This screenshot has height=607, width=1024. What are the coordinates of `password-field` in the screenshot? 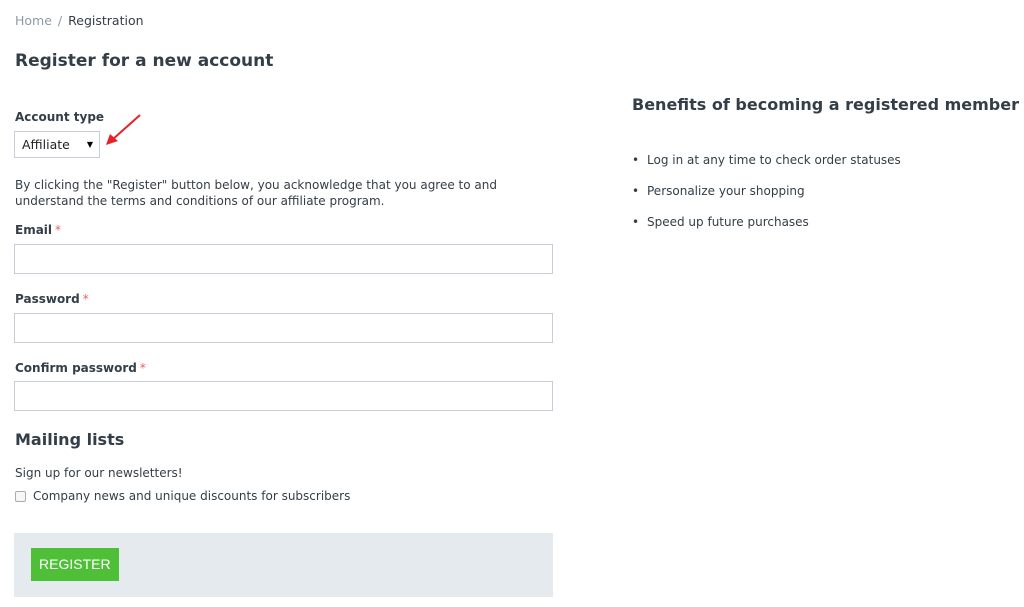 It's located at (283, 328).